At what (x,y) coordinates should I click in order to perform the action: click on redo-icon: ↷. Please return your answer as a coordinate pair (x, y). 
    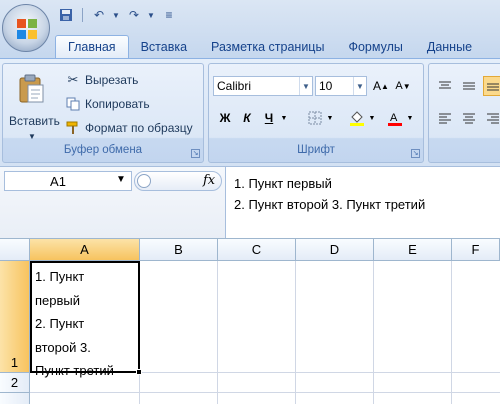
    Looking at the image, I should click on (134, 15).